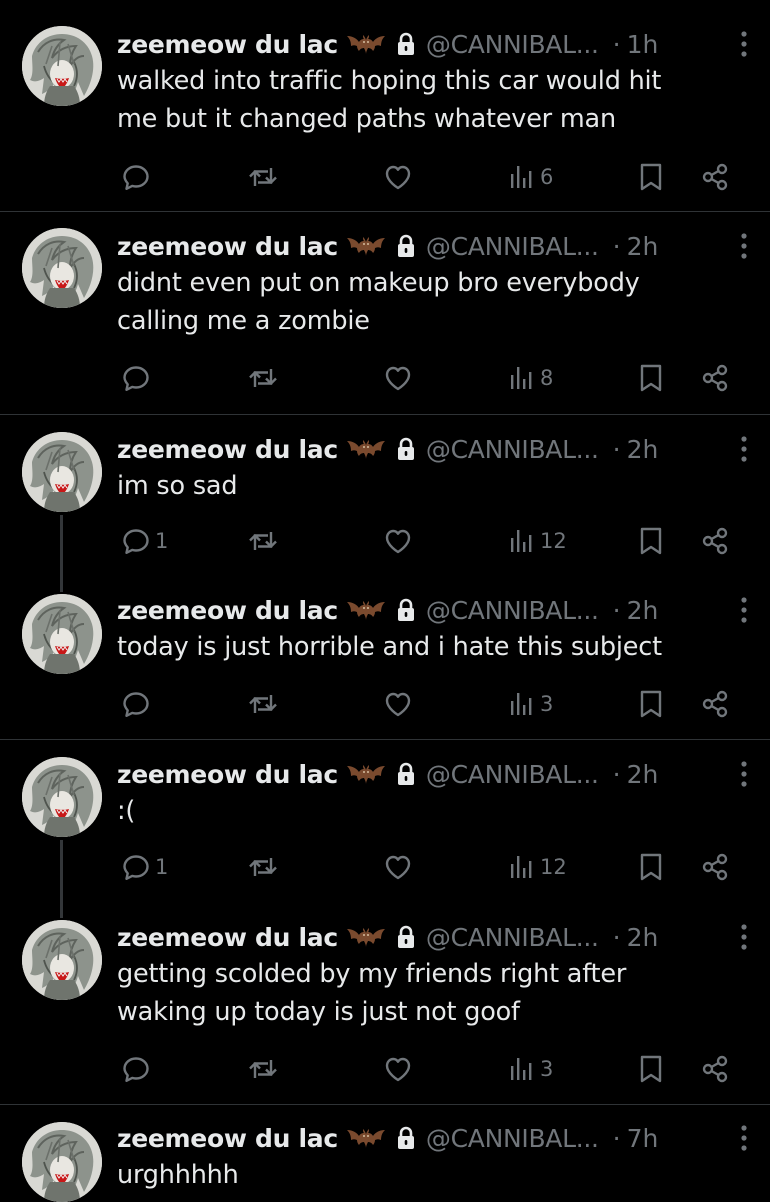 Image resolution: width=770 pixels, height=1202 pixels. I want to click on views-button: 8, so click(530, 378).